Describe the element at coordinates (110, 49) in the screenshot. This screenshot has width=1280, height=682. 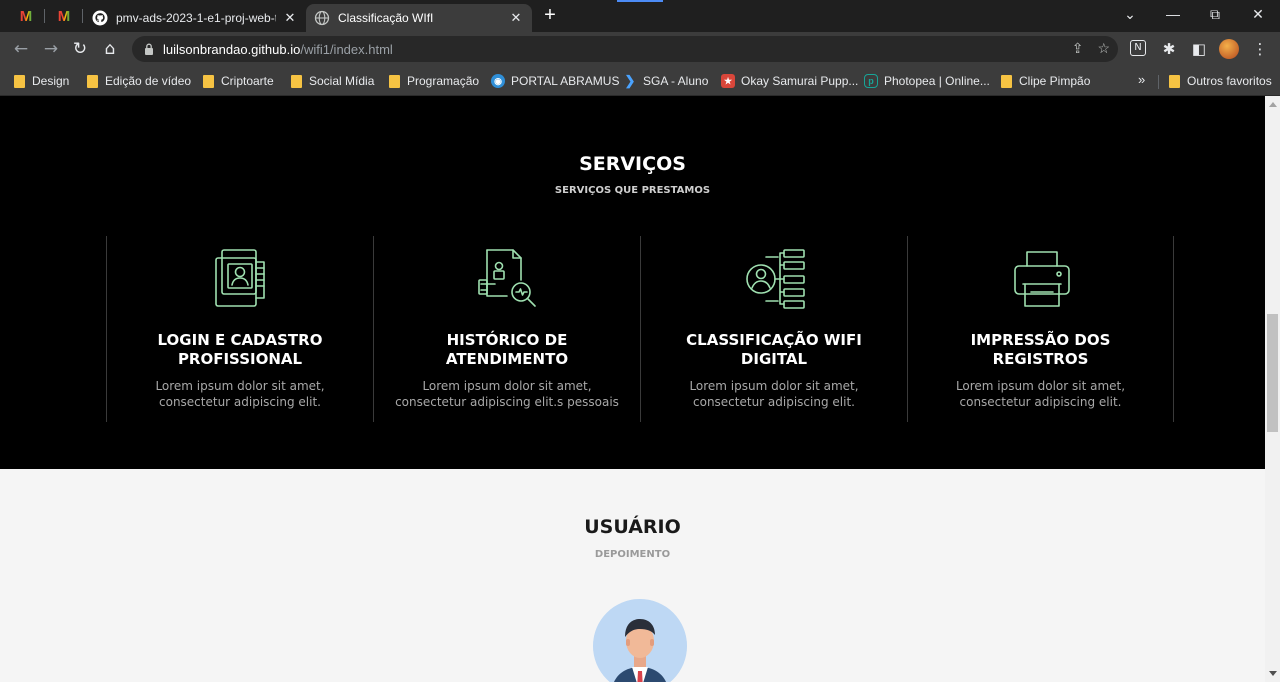
I see `home-icon: ⌂` at that location.